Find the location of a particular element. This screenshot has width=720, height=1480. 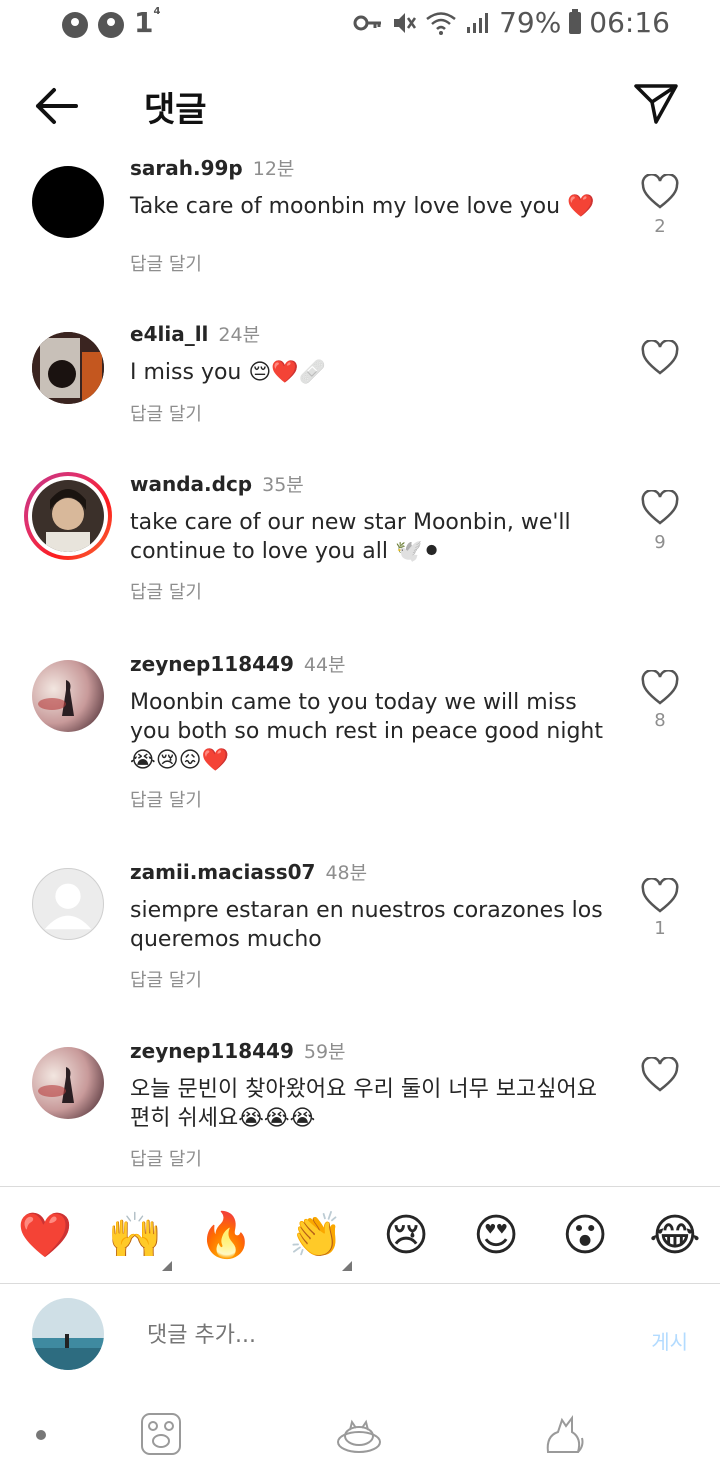

comment-username: wanda.dcp 35분 is located at coordinates (217, 483).